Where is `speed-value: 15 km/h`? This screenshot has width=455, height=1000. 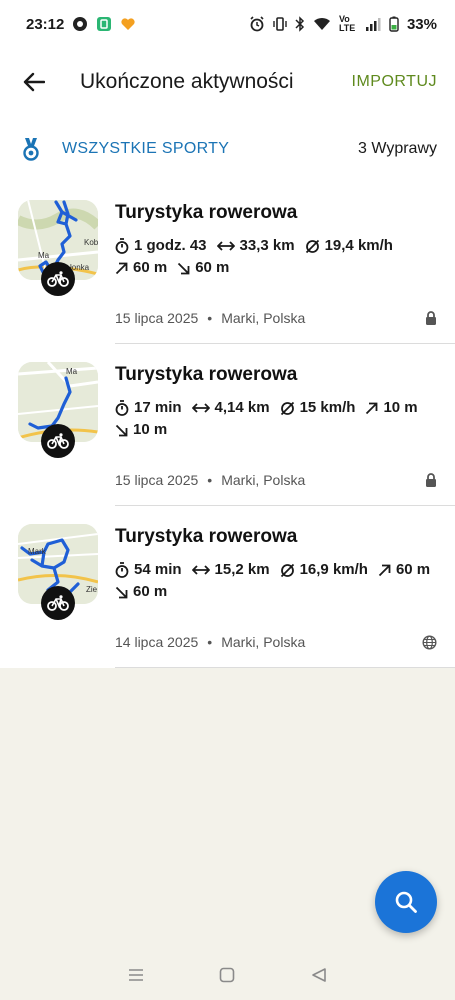
speed-value: 15 km/h is located at coordinates (327, 407).